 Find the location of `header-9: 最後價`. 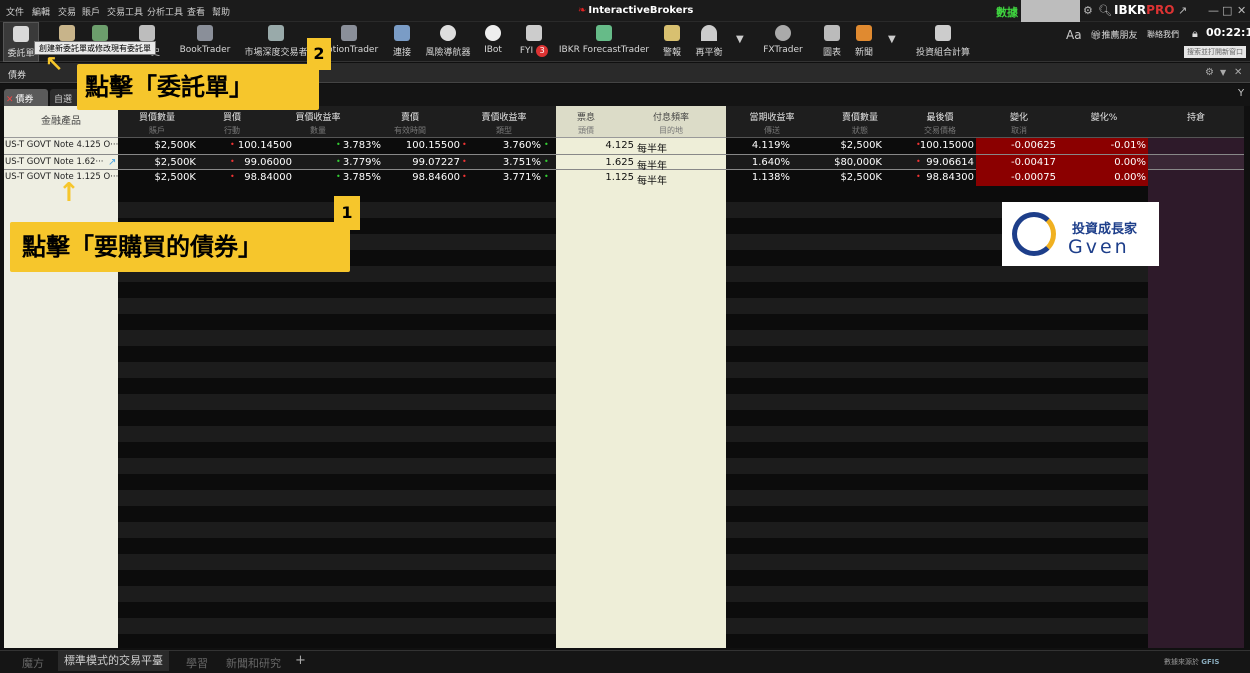

header-9: 最後價 is located at coordinates (940, 116).